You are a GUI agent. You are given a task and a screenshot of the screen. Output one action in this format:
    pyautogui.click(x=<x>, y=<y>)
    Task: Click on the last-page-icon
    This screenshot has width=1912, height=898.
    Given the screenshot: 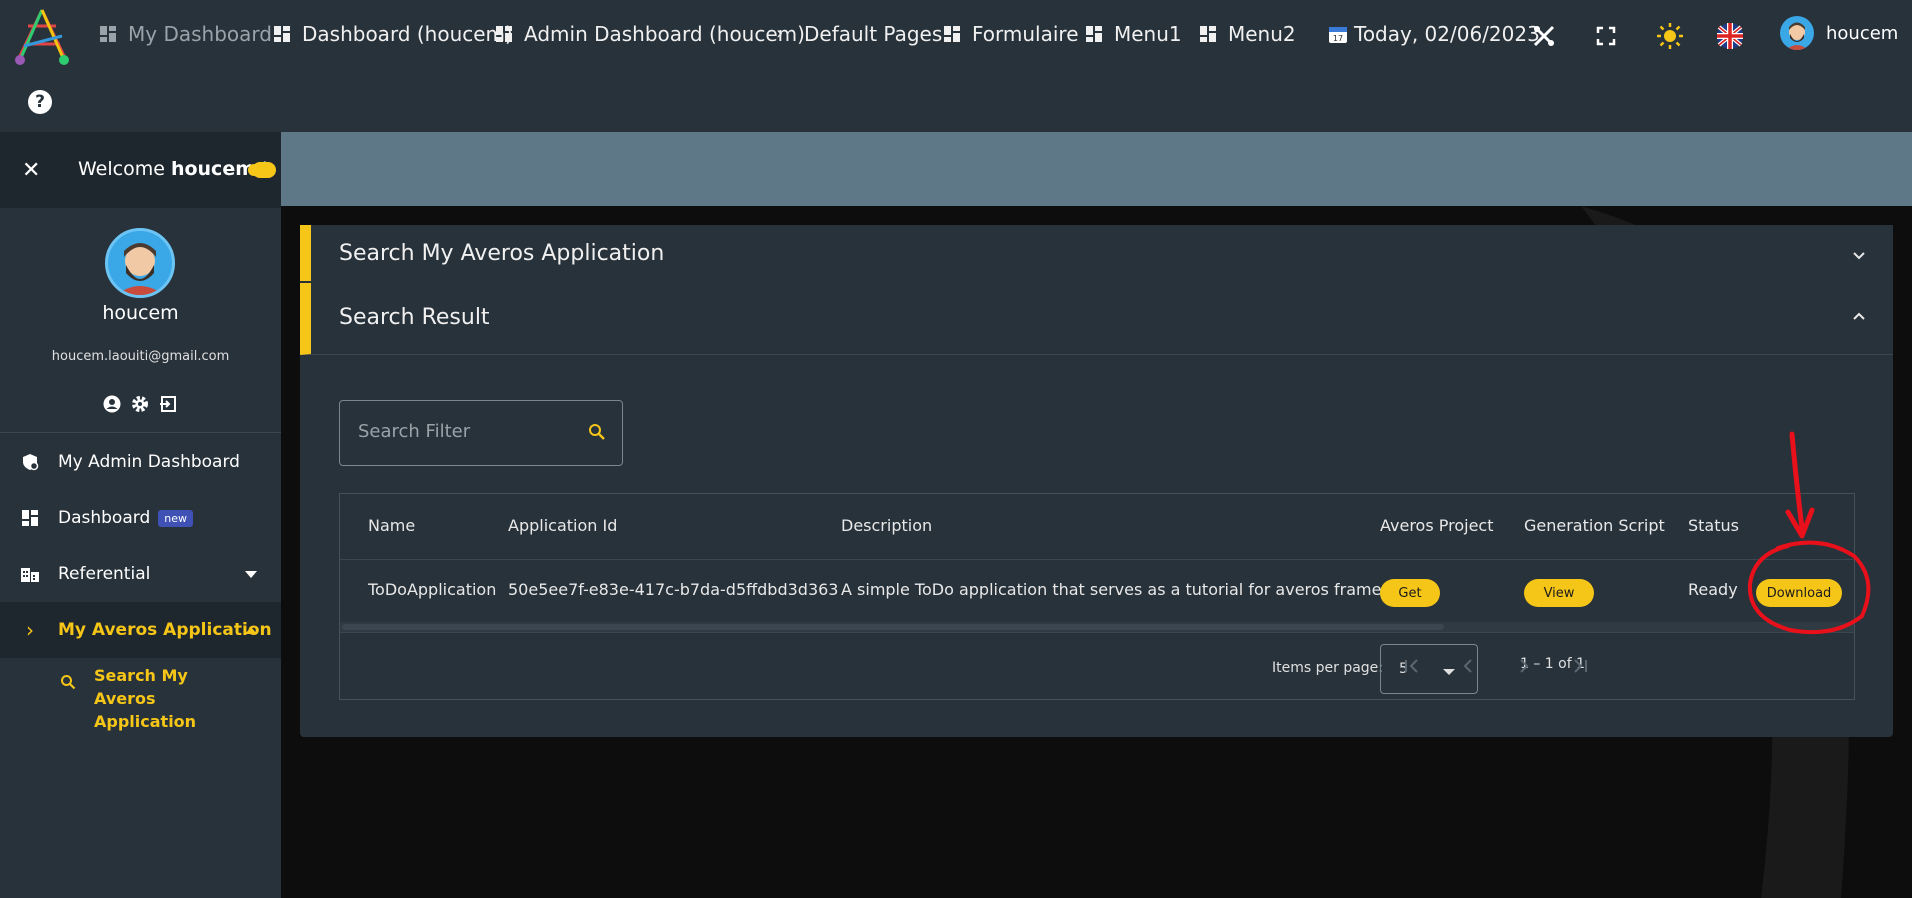 What is the action you would take?
    pyautogui.click(x=1580, y=666)
    